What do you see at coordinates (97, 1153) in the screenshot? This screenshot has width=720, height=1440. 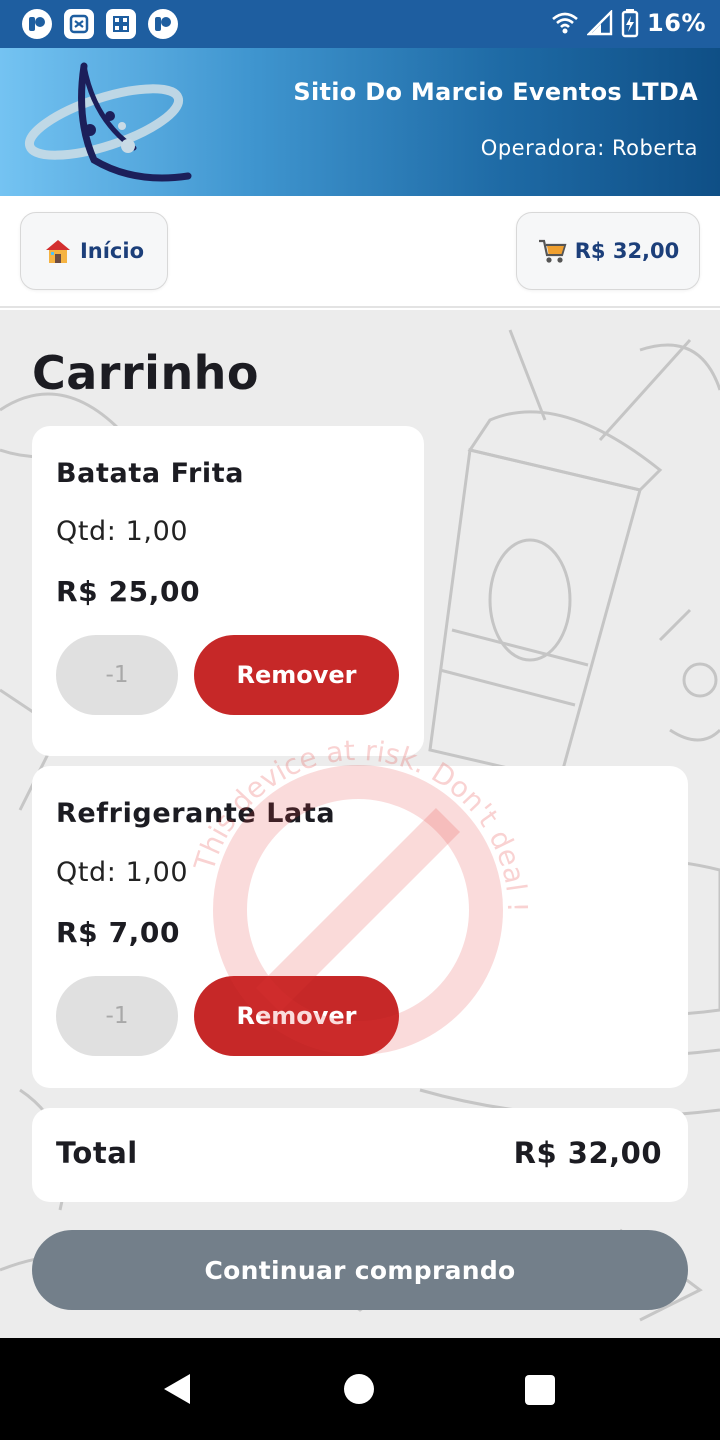 I see `total-label: Total` at bounding box center [97, 1153].